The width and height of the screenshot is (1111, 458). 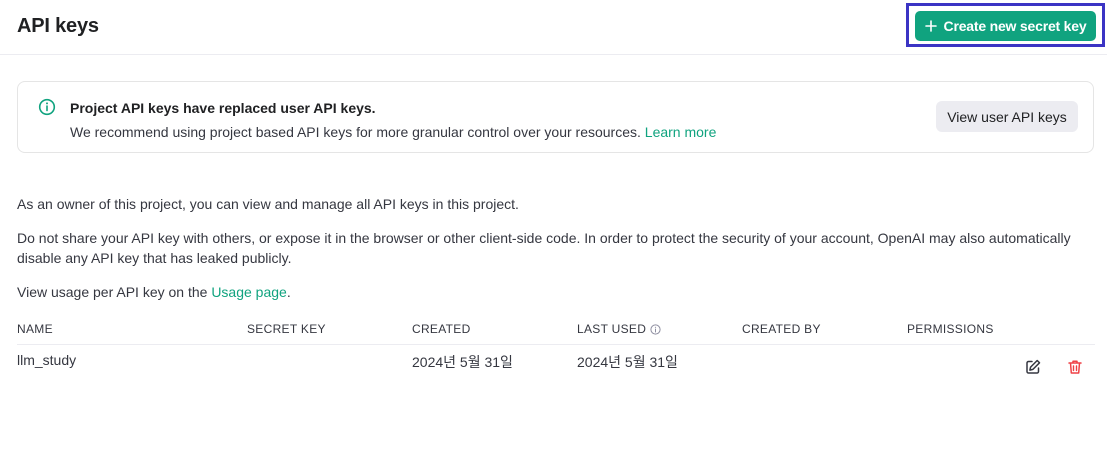 I want to click on page-title: API keys, so click(x=58, y=26).